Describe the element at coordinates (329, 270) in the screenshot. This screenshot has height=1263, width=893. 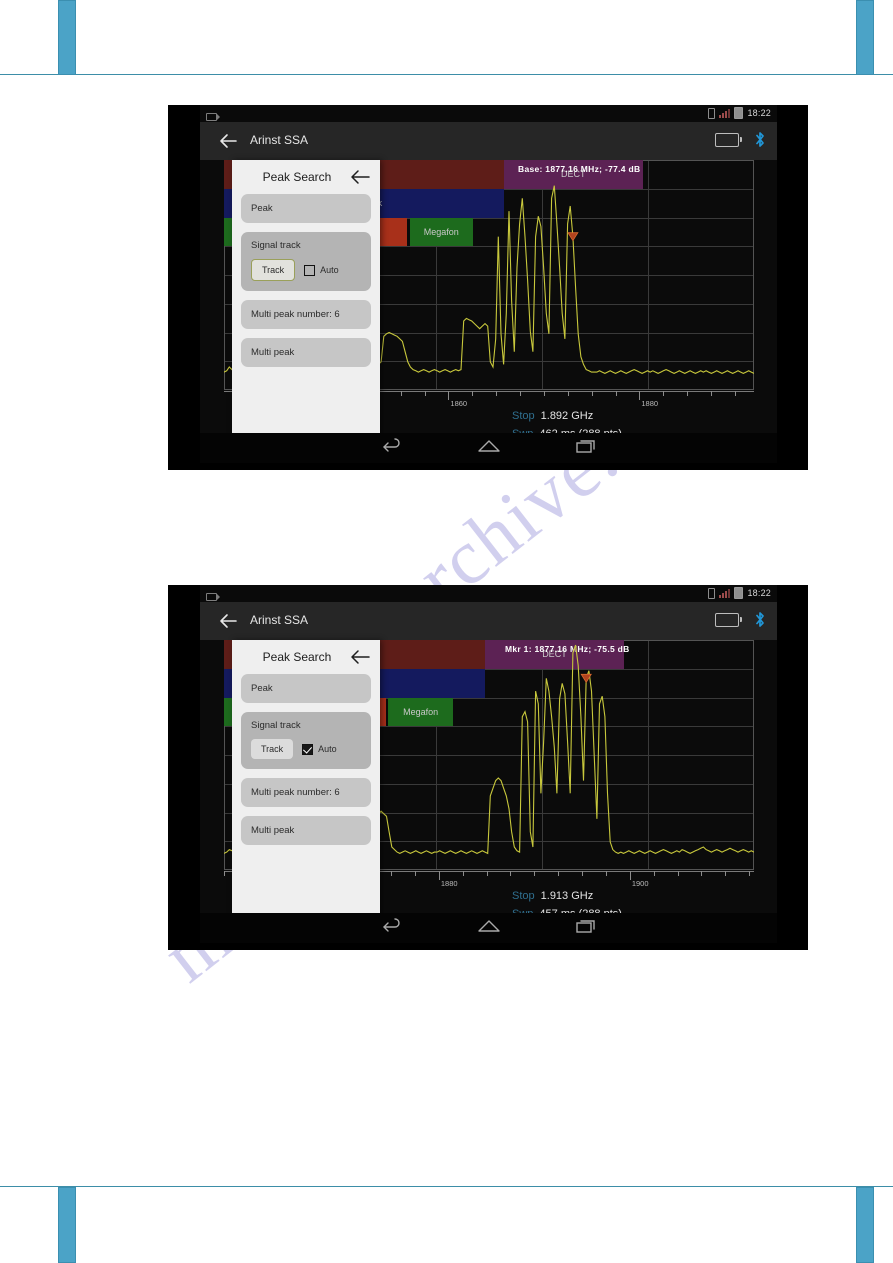
I see `auto-checkbox-label: Auto` at that location.